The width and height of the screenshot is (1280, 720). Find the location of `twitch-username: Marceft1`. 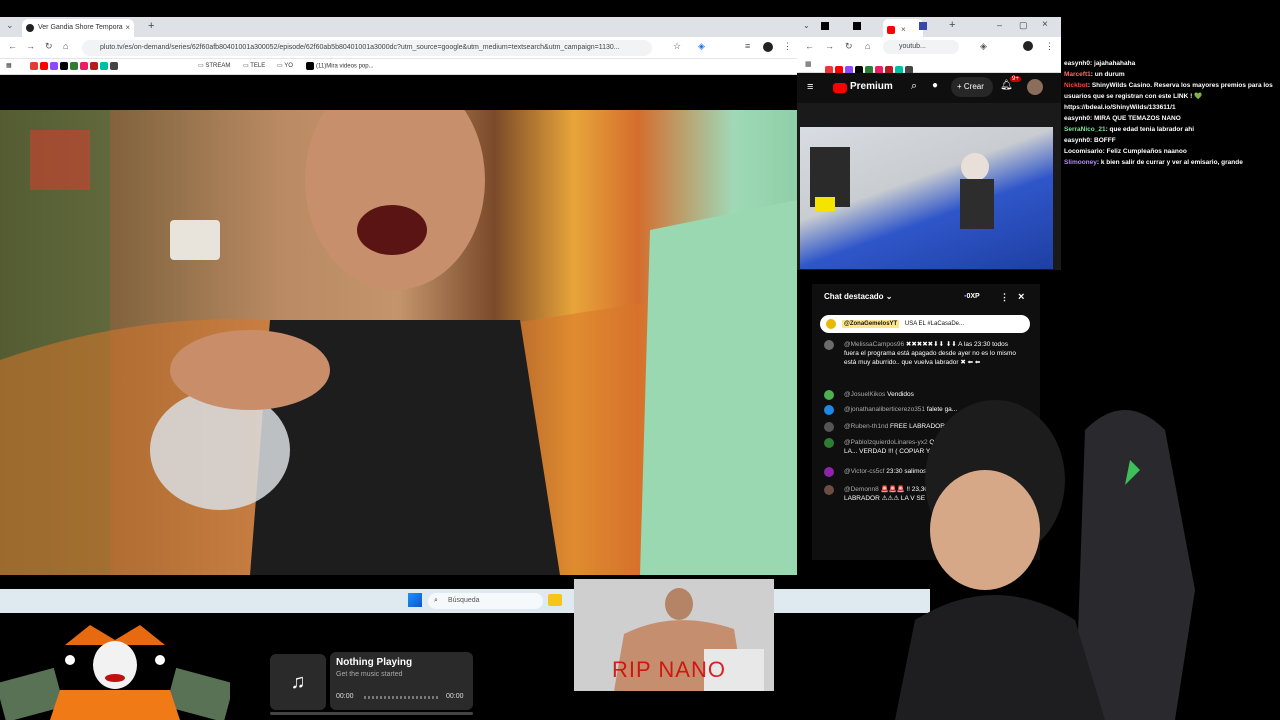

twitch-username: Marceft1 is located at coordinates (1077, 74).